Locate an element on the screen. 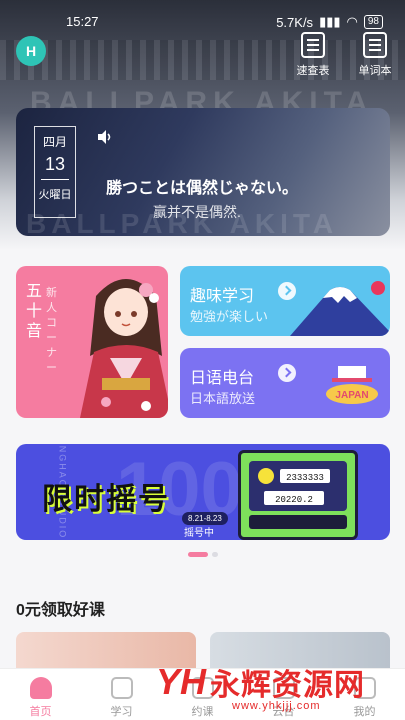  tab-home-label: 首页 is located at coordinates (40, 712).